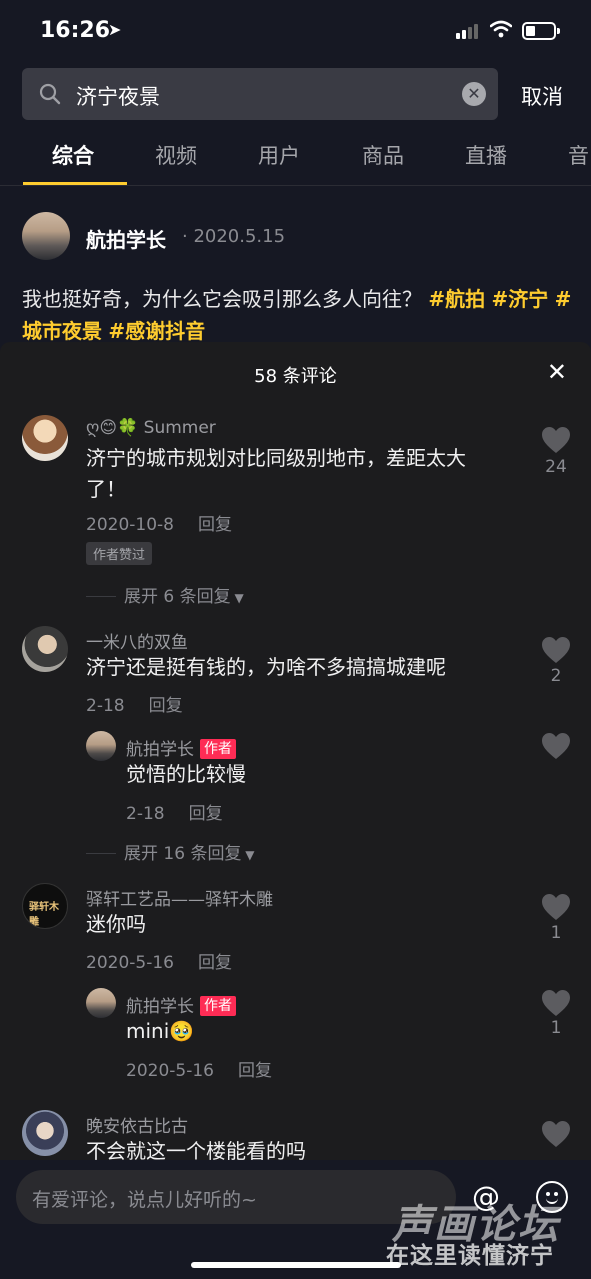  What do you see at coordinates (541, 31) in the screenshot?
I see `battery-icon` at bounding box center [541, 31].